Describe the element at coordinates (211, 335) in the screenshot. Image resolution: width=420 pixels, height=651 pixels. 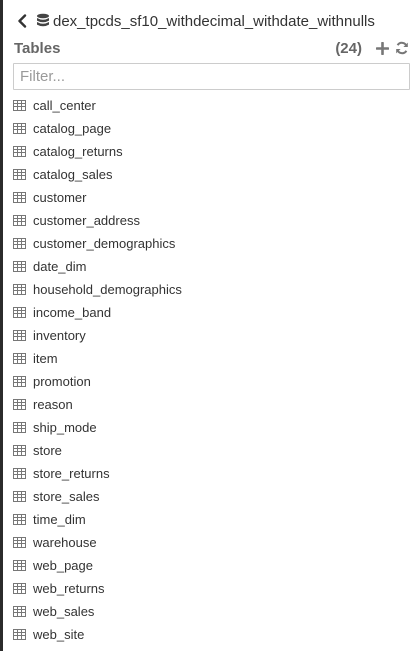
I see `table-item: inventory` at that location.